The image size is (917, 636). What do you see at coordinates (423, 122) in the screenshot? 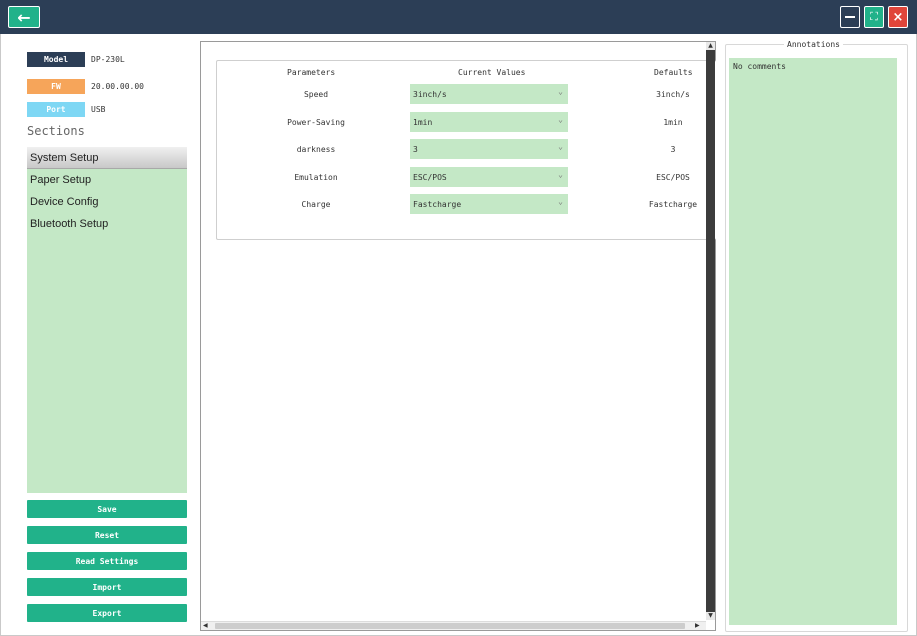
I see `power-saving-select-value: 1min` at bounding box center [423, 122].